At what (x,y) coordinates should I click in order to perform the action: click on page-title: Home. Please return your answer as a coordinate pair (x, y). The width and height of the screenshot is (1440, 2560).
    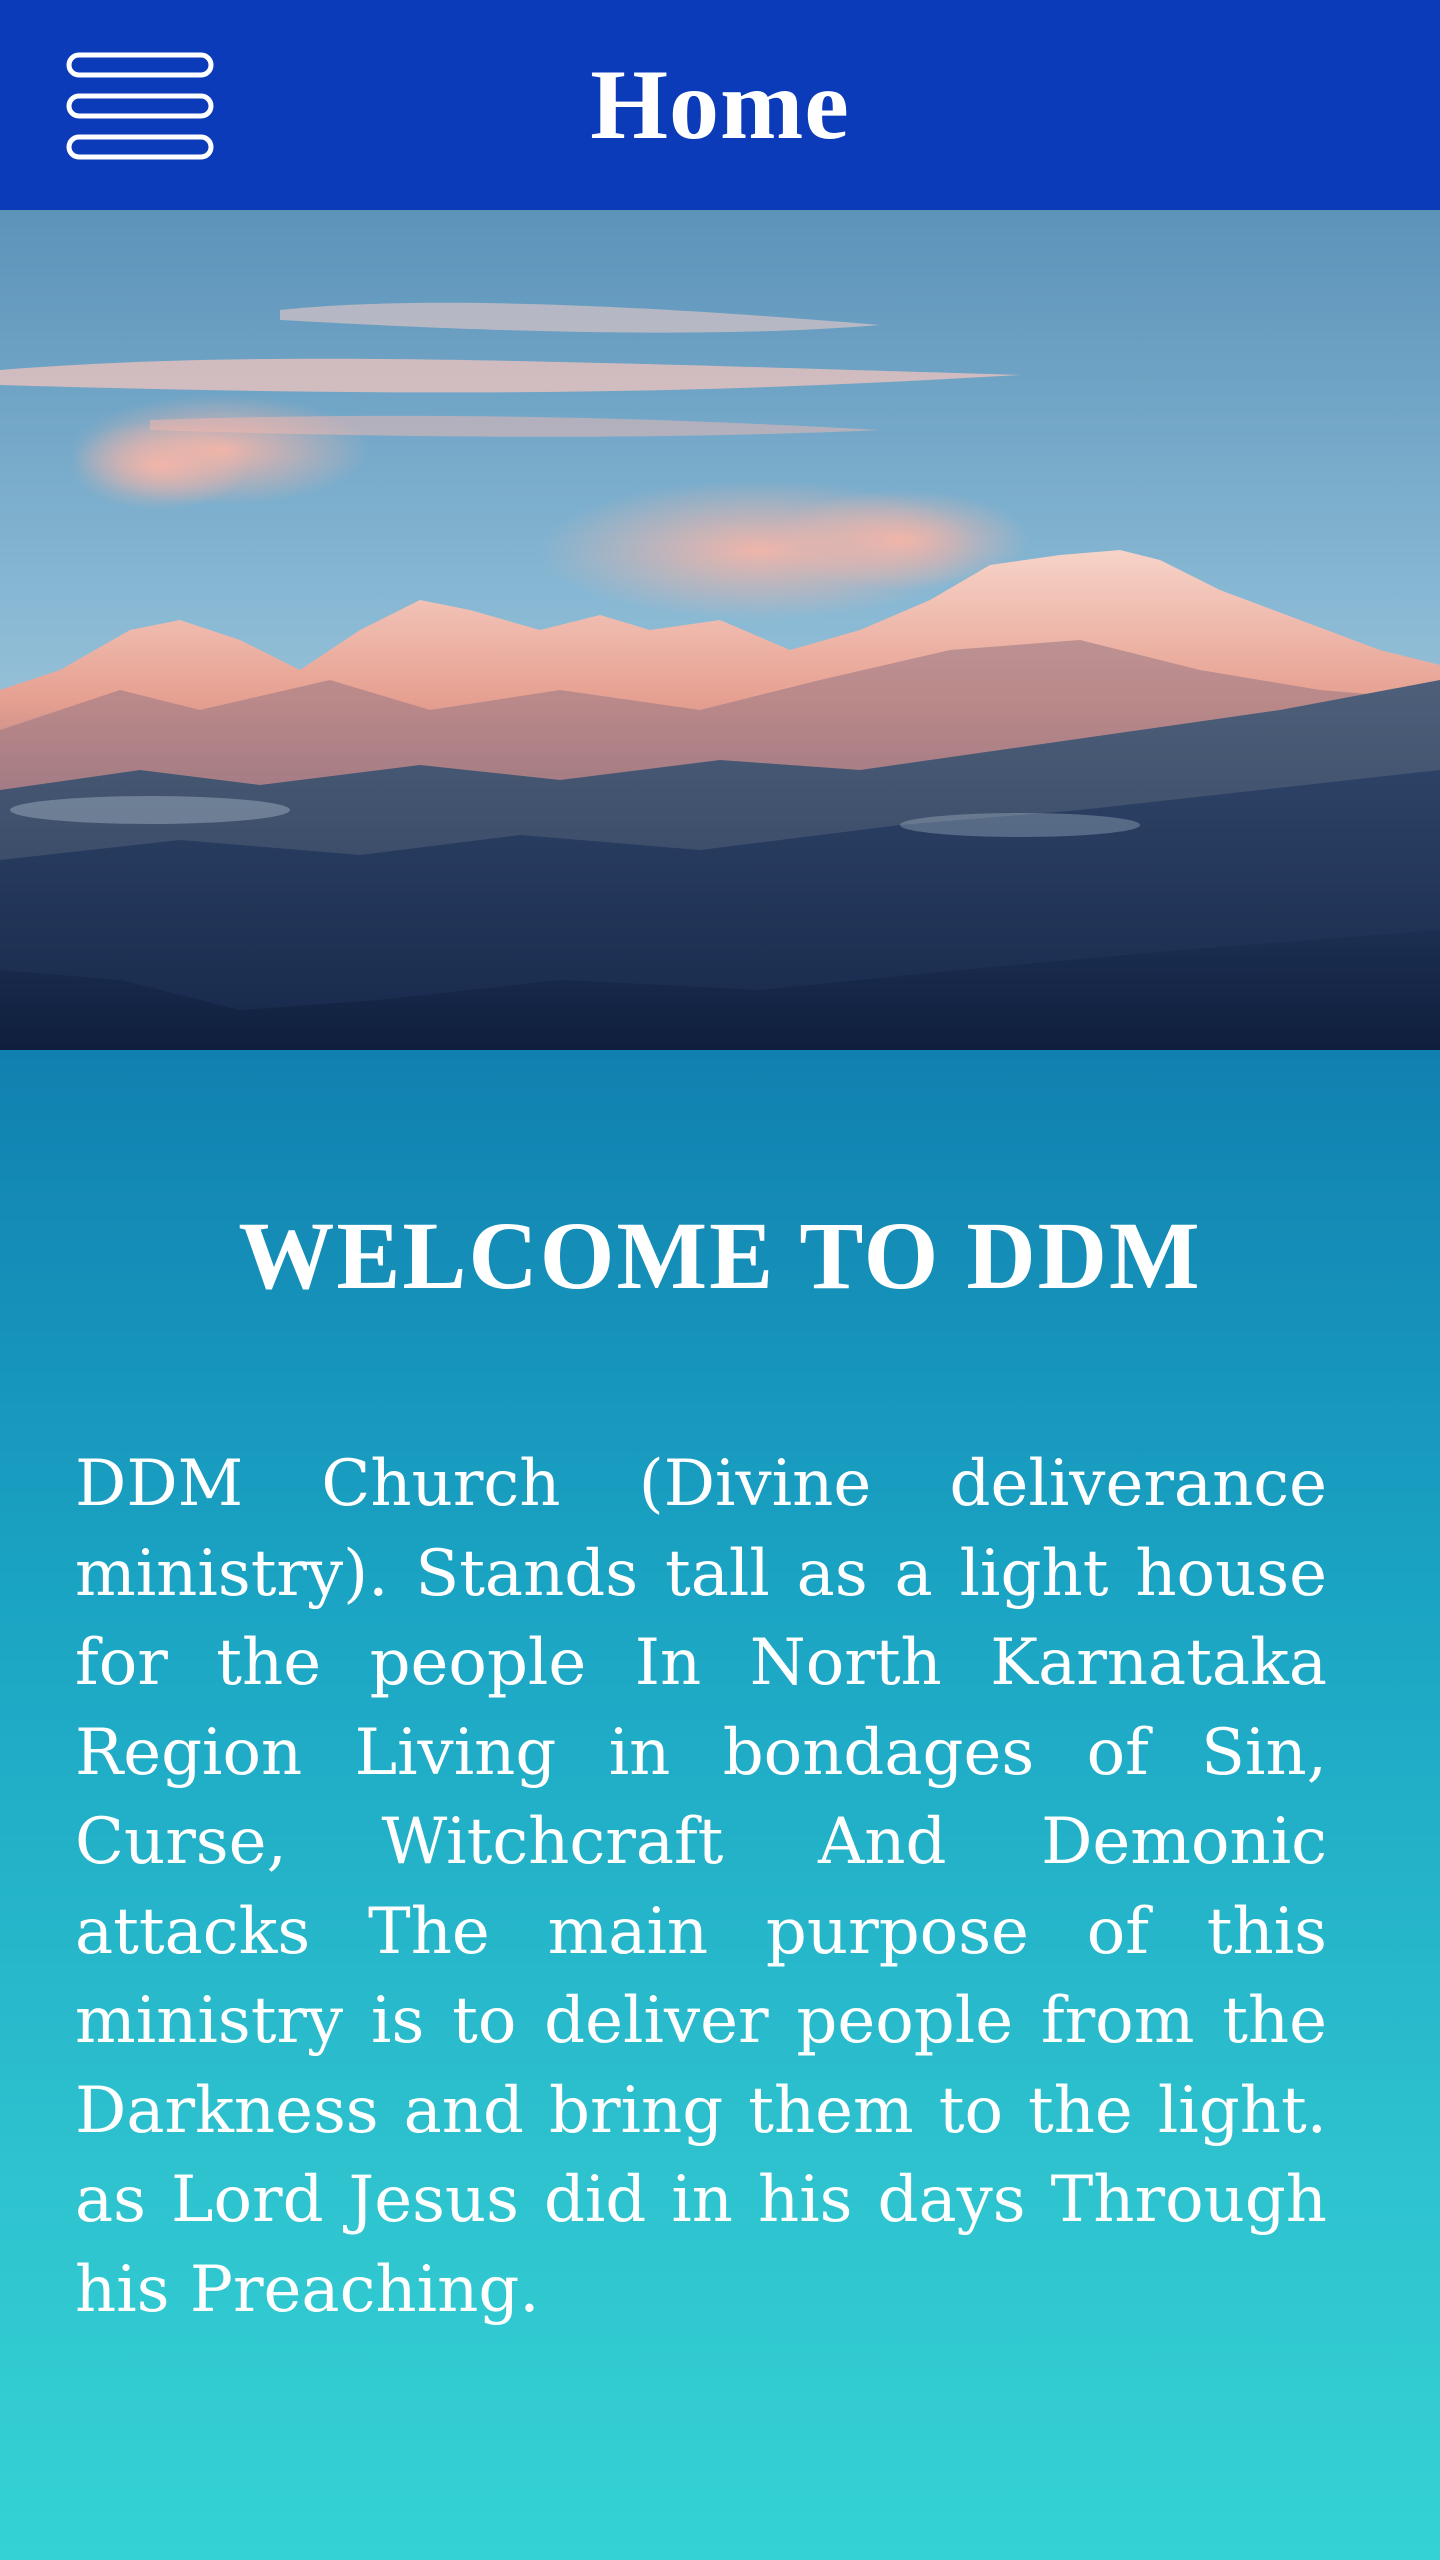
    Looking at the image, I should click on (720, 104).